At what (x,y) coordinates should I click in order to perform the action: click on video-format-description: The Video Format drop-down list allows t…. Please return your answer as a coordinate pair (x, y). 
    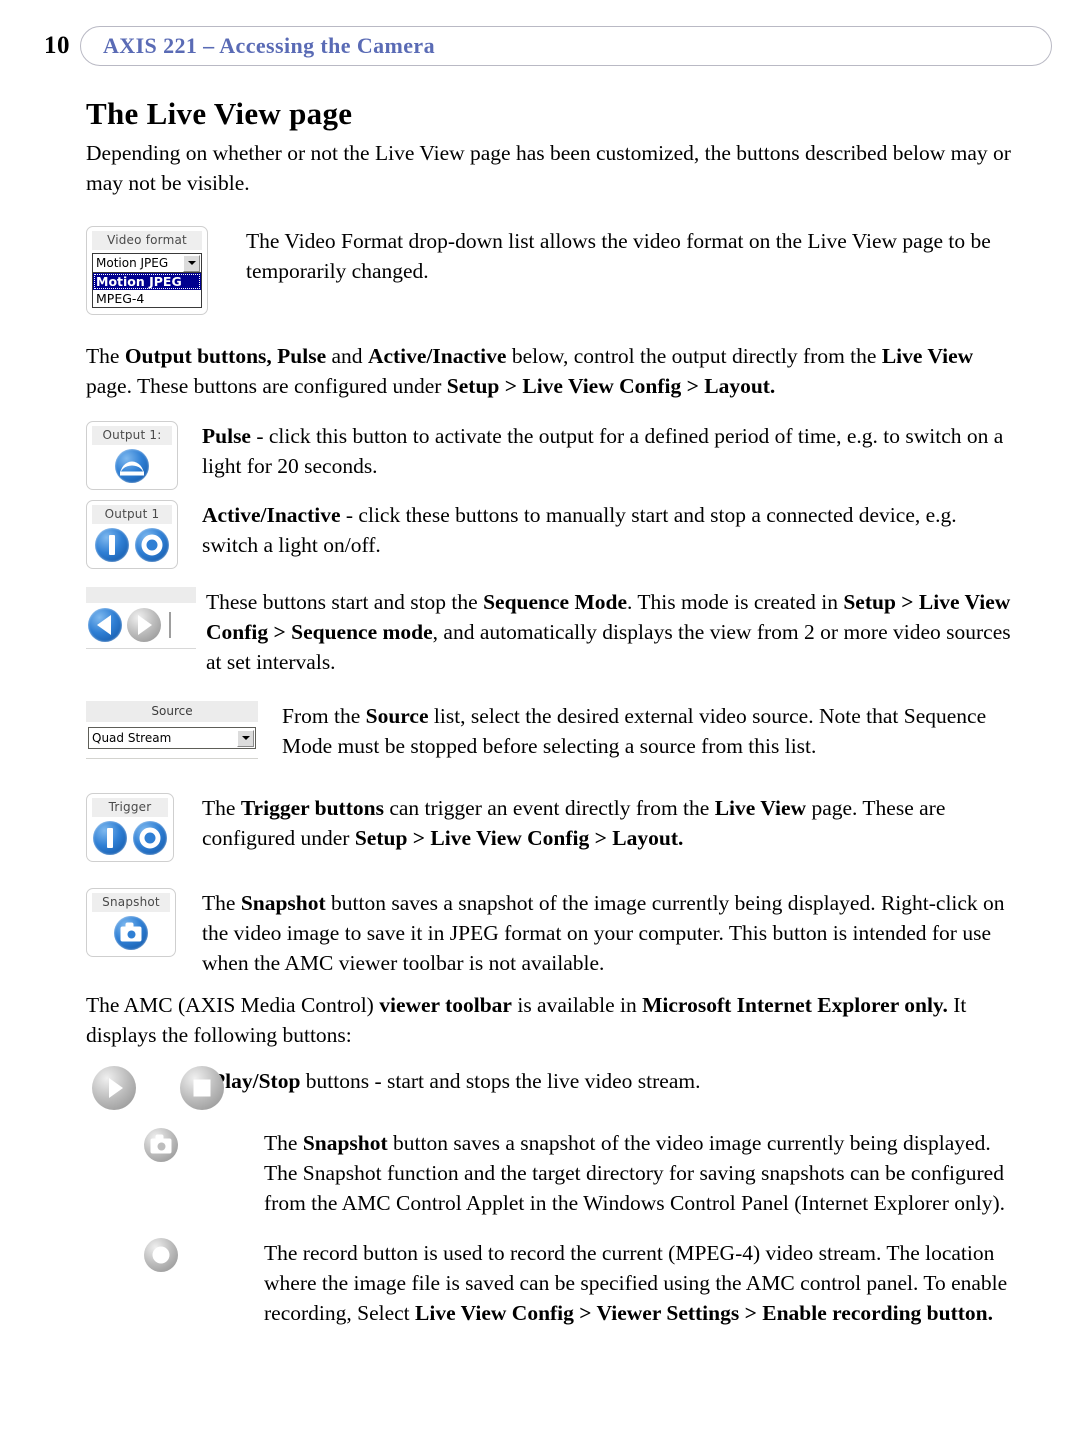
    Looking at the image, I should click on (618, 256).